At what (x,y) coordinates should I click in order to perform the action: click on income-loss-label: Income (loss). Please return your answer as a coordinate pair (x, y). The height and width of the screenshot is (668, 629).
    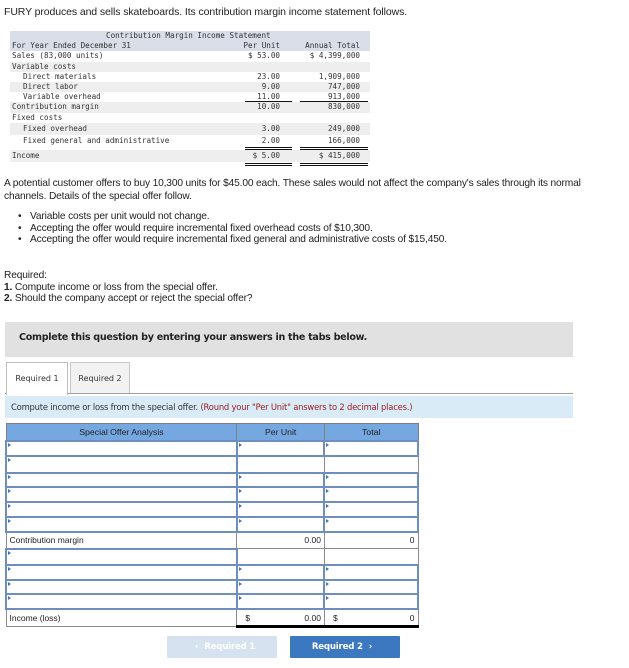
    Looking at the image, I should click on (121, 618).